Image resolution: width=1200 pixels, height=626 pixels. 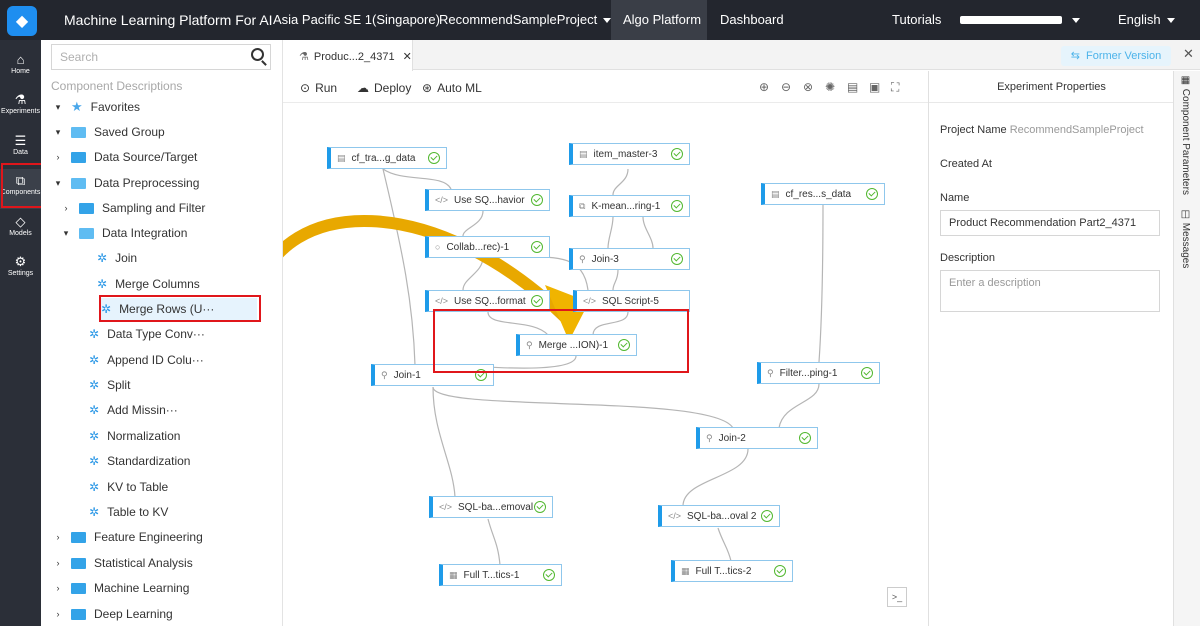 I want to click on deploy-button: ☁ Deploy, so click(x=384, y=88).